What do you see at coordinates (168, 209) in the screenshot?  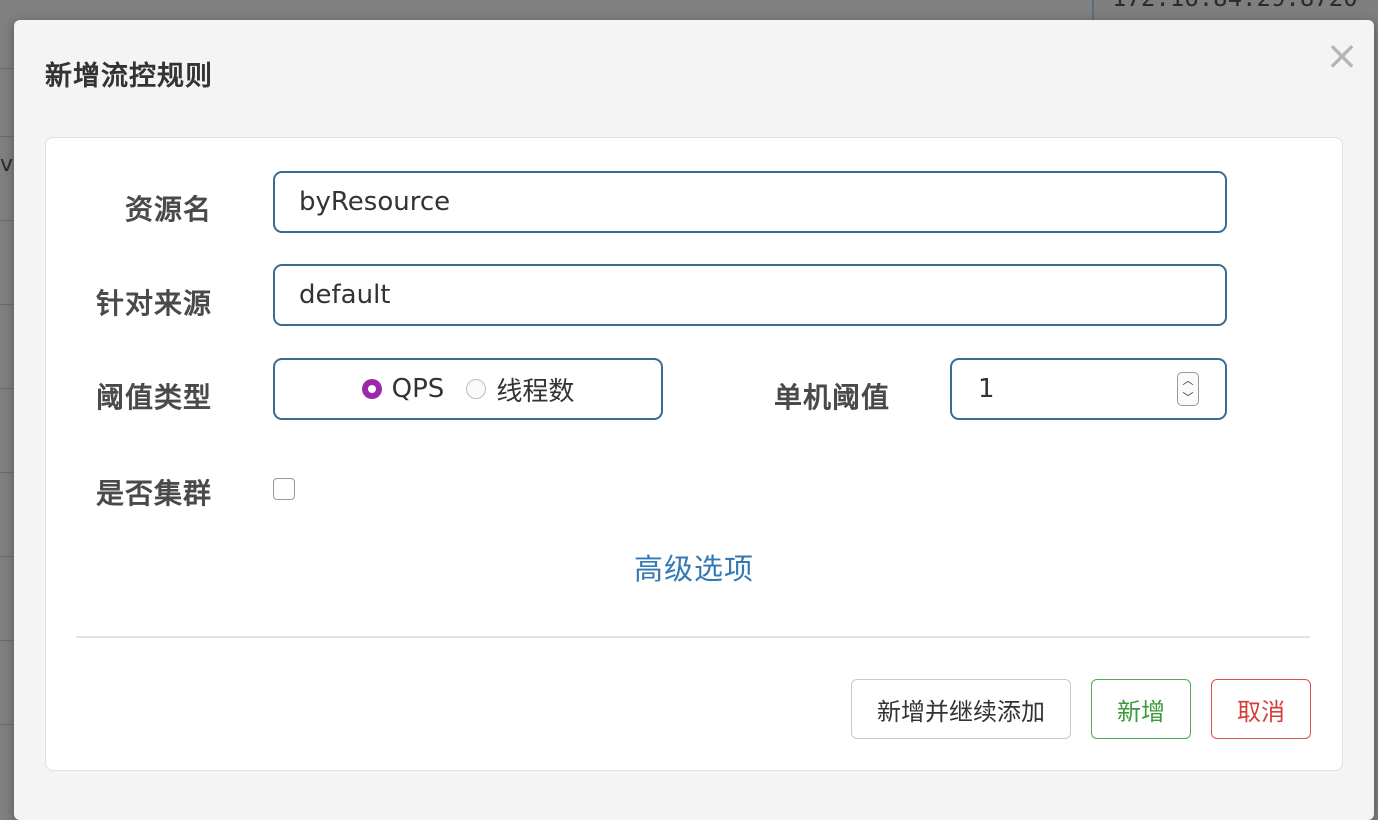 I see `resource-name-label: 资源名` at bounding box center [168, 209].